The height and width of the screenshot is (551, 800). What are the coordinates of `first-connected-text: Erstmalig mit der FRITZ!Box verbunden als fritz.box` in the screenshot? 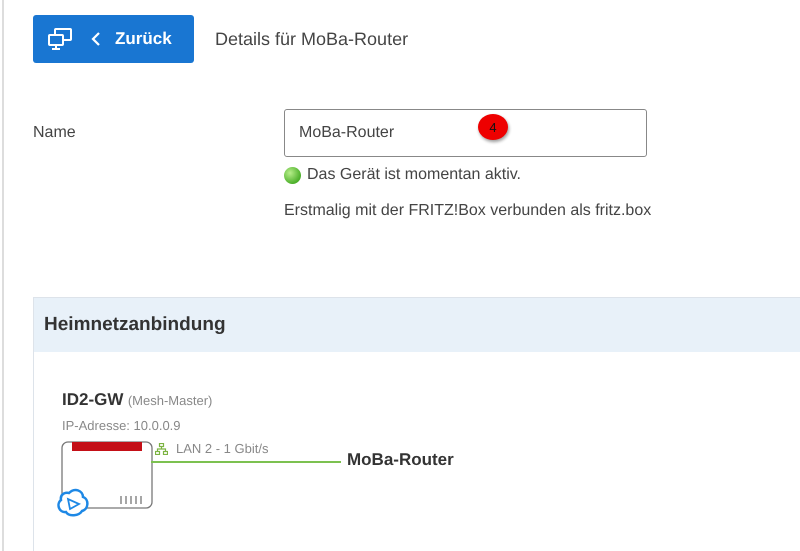 It's located at (468, 211).